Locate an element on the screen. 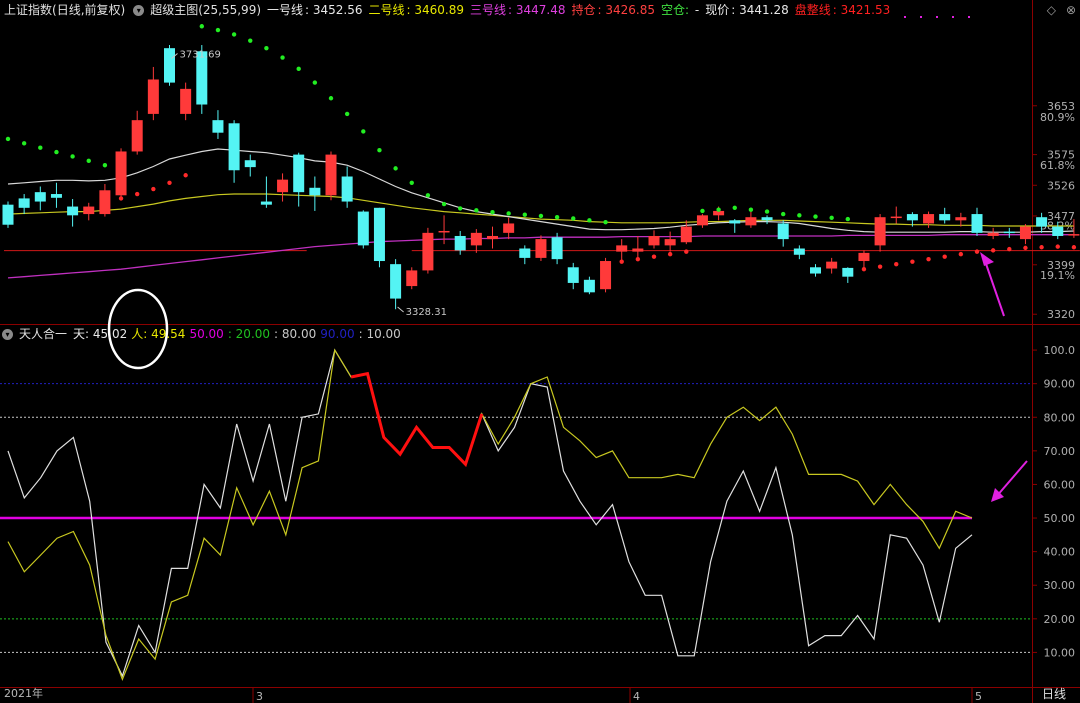 Image resolution: width=1080 pixels, height=703 pixels. close-icon: ⊗ is located at coordinates (1071, 10).